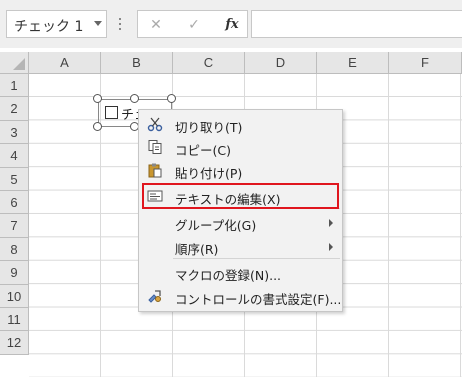  I want to click on select-all-button, so click(14, 63).